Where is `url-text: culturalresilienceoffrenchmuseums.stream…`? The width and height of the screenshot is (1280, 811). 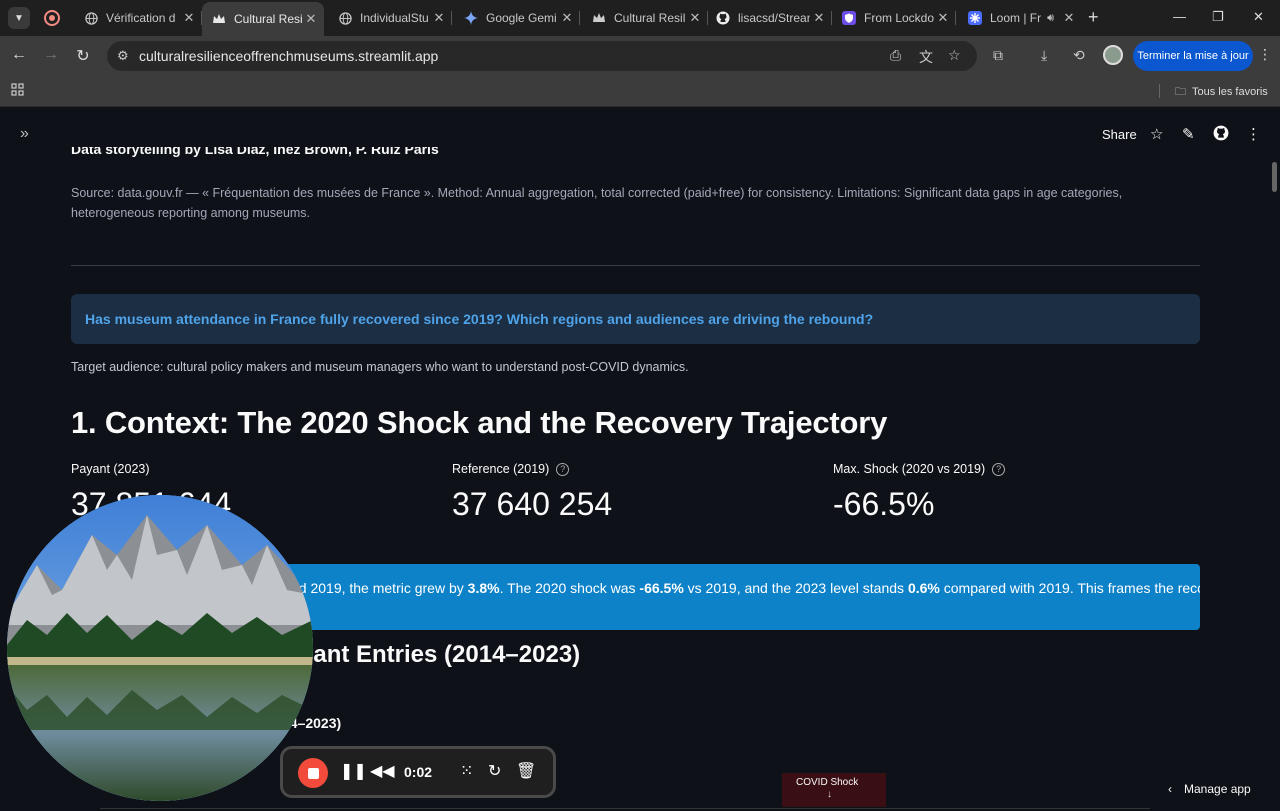
url-text: culturalresilienceoffrenchmuseums.stream… is located at coordinates (289, 56).